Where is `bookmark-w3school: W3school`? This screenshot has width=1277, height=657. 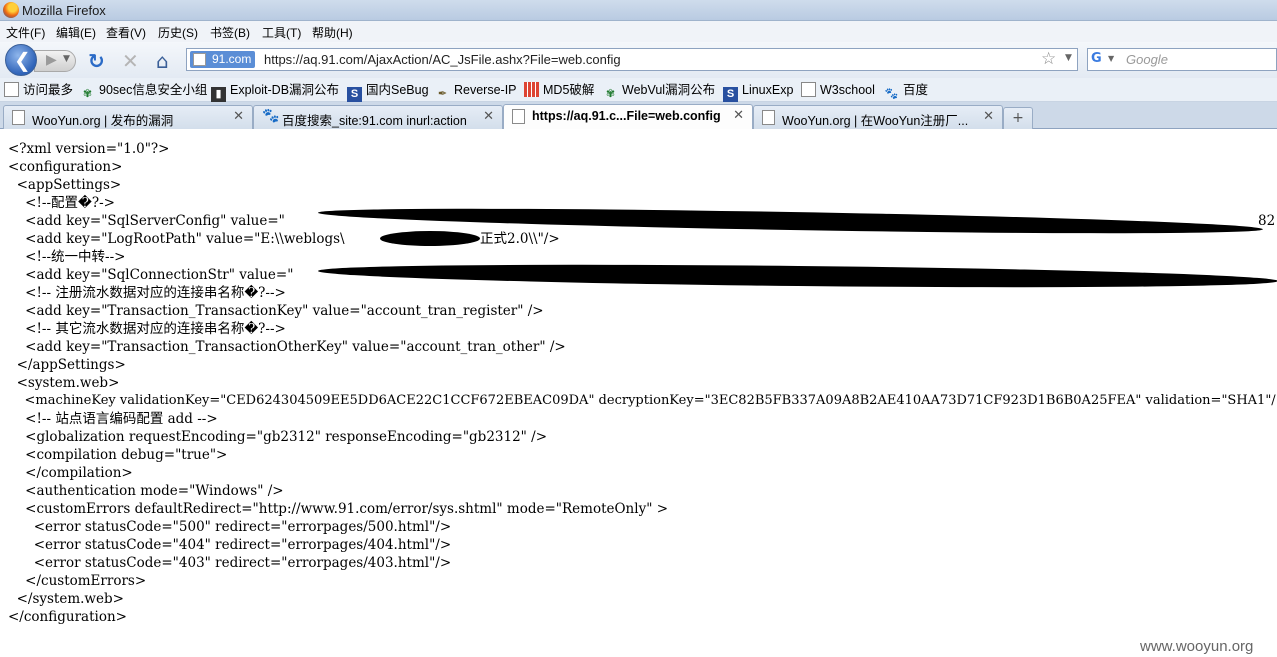 bookmark-w3school: W3school is located at coordinates (838, 90).